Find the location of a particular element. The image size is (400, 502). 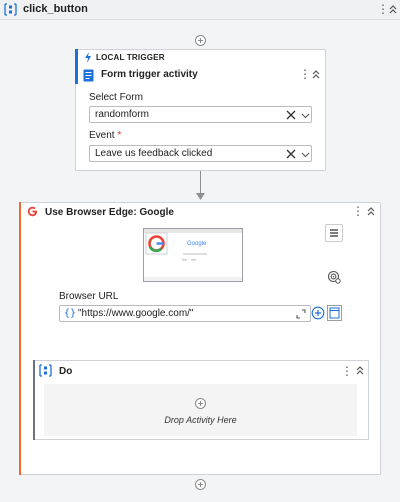

do-collapse-icon is located at coordinates (360, 370).